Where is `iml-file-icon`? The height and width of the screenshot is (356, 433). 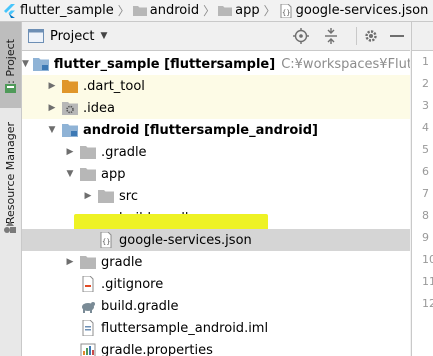
iml-file-icon is located at coordinates (88, 328).